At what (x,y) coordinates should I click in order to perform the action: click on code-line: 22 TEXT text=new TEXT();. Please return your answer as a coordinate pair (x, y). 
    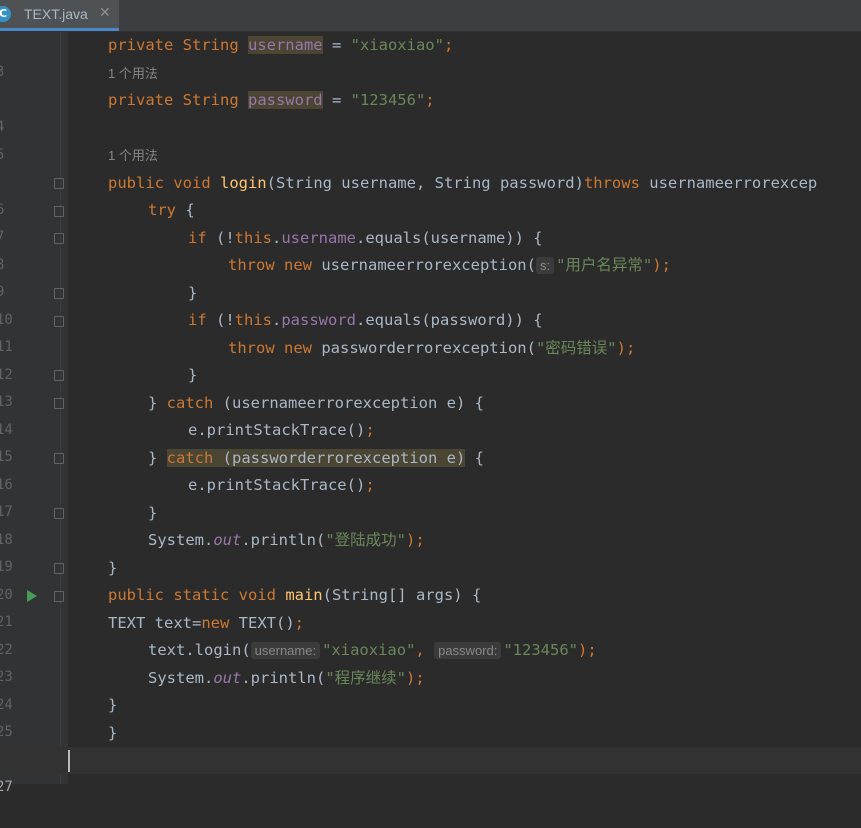
    Looking at the image, I should click on (430, 634).